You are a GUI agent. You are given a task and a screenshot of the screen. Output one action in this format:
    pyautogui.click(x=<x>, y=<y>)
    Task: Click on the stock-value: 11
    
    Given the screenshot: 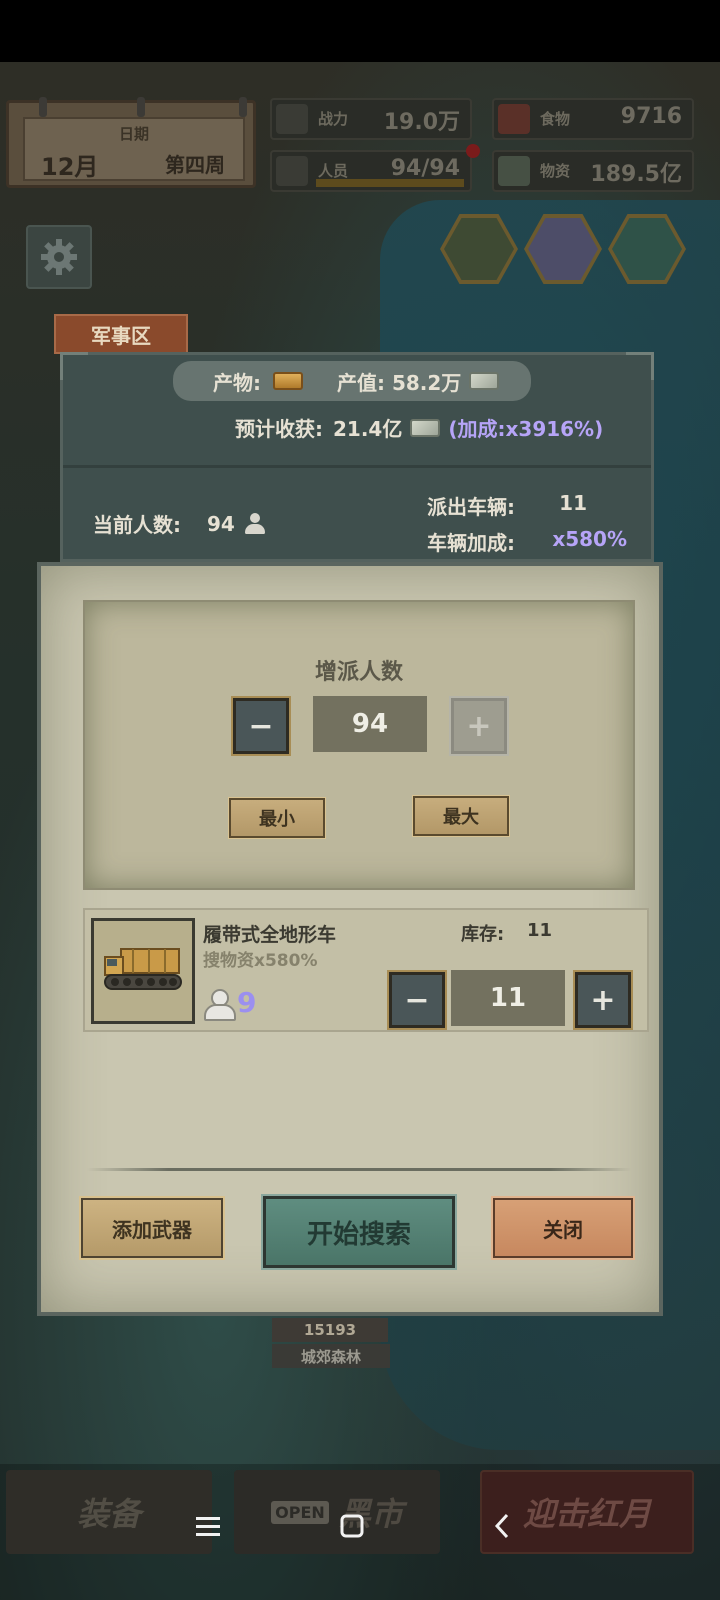 What is the action you would take?
    pyautogui.click(x=540, y=930)
    